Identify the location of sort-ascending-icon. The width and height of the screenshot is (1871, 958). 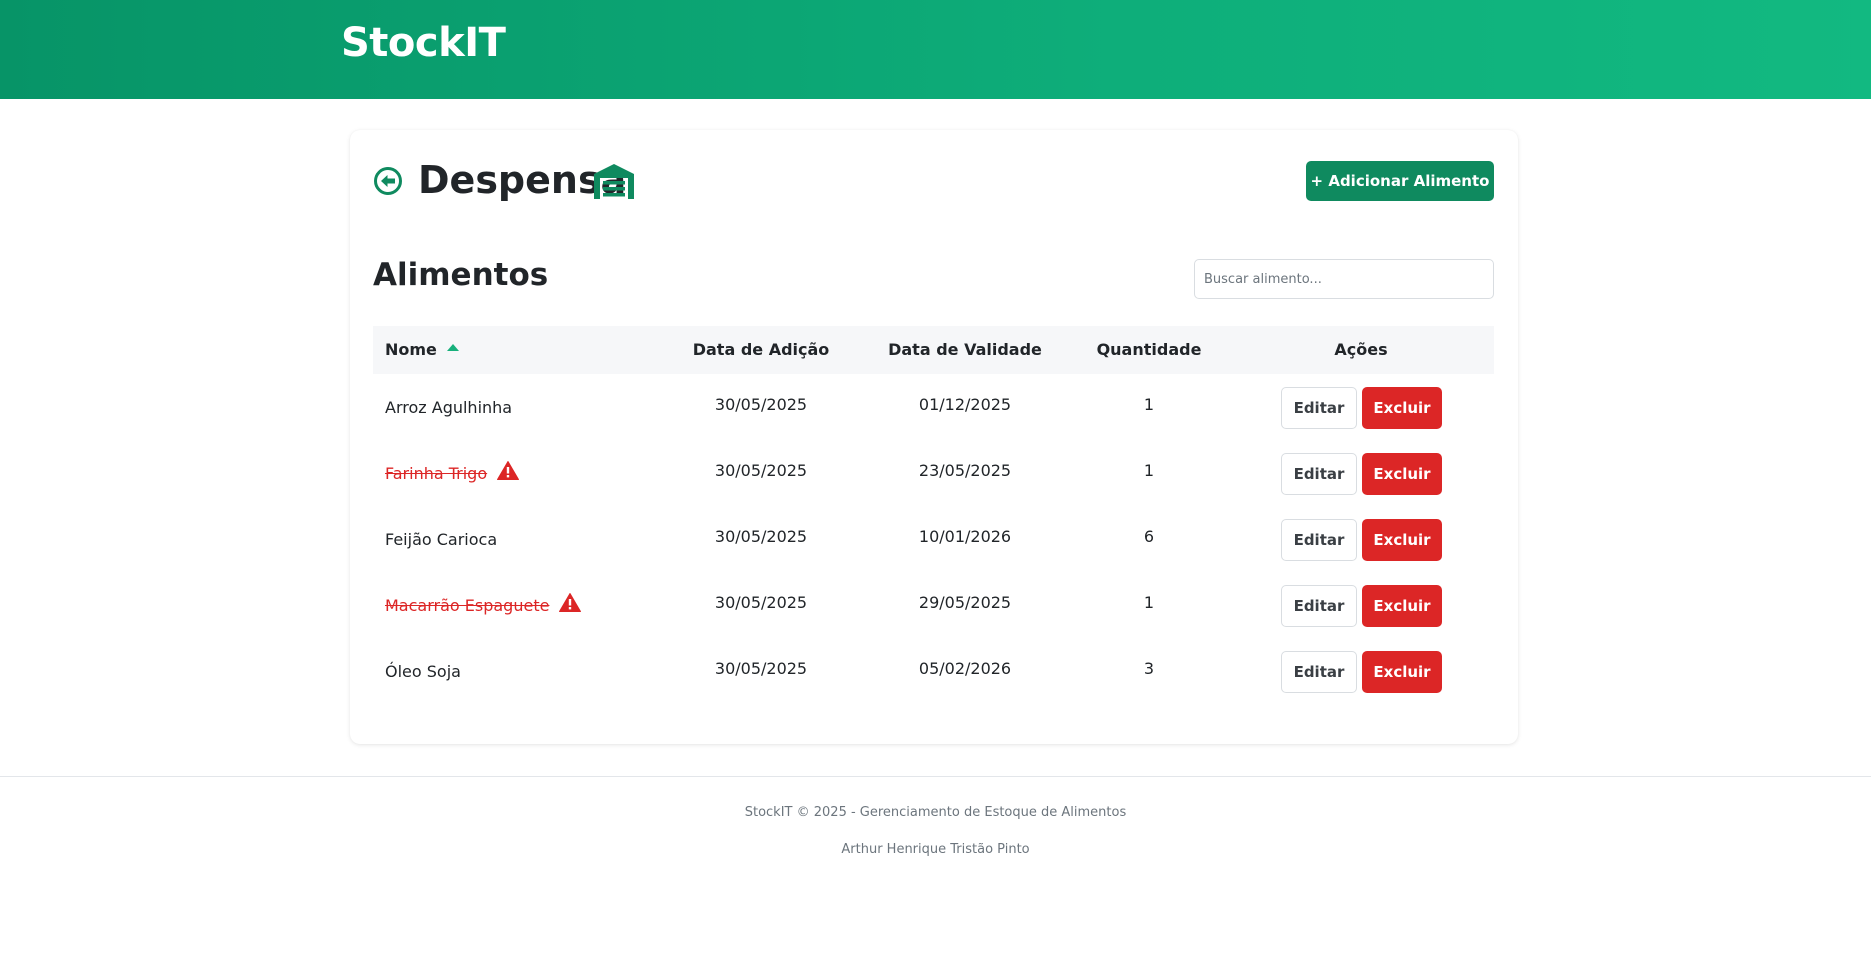
(452, 347).